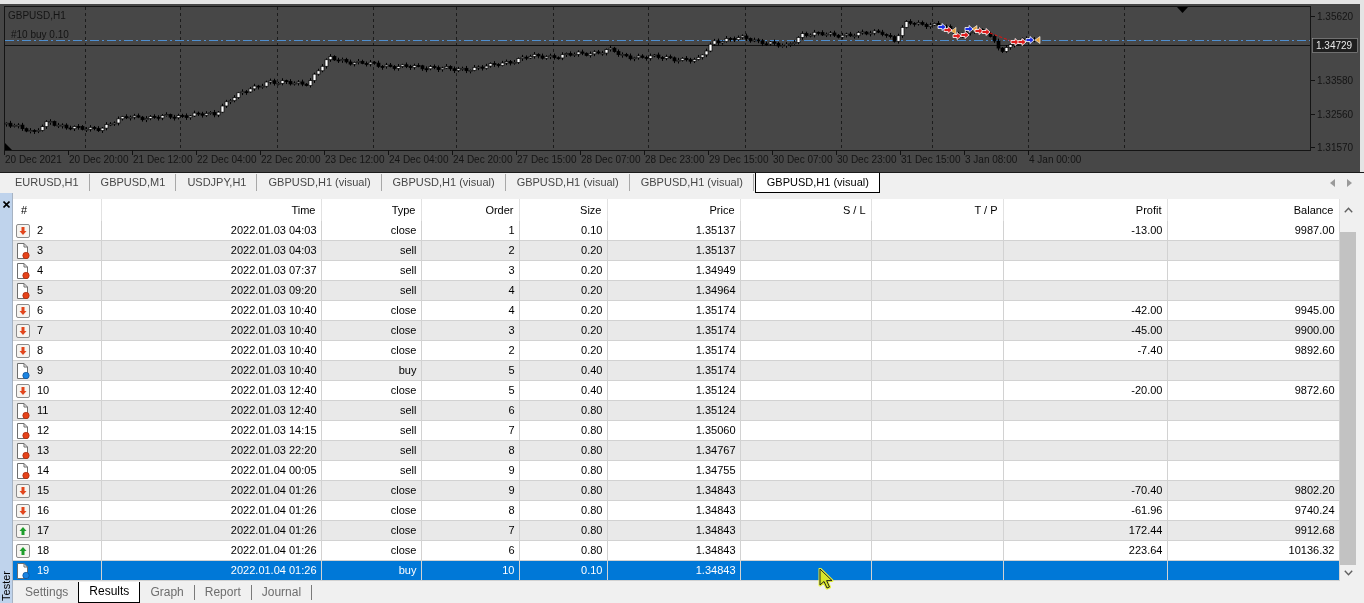  What do you see at coordinates (1335, 45) in the screenshot?
I see `current-price-tag: 1.34729` at bounding box center [1335, 45].